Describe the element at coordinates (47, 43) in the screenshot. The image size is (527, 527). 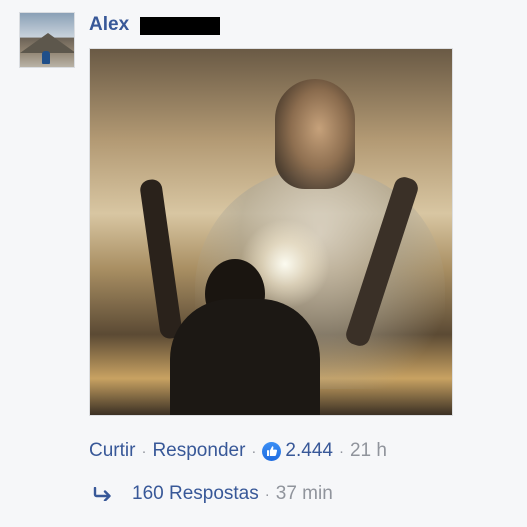
I see `avatar-mountain` at that location.